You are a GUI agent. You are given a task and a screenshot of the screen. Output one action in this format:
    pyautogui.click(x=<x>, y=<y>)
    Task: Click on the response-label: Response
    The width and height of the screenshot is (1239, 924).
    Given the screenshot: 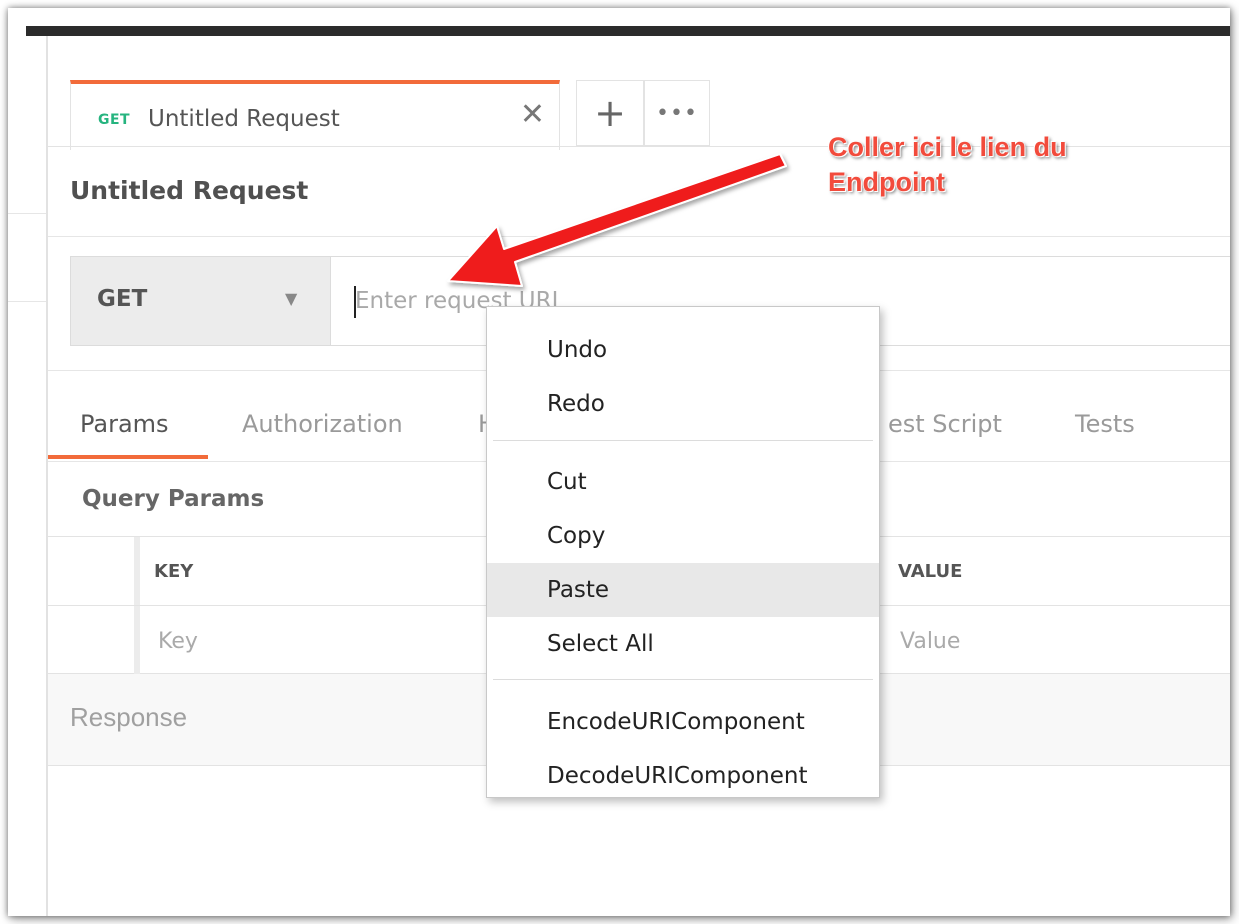 What is the action you would take?
    pyautogui.click(x=129, y=717)
    